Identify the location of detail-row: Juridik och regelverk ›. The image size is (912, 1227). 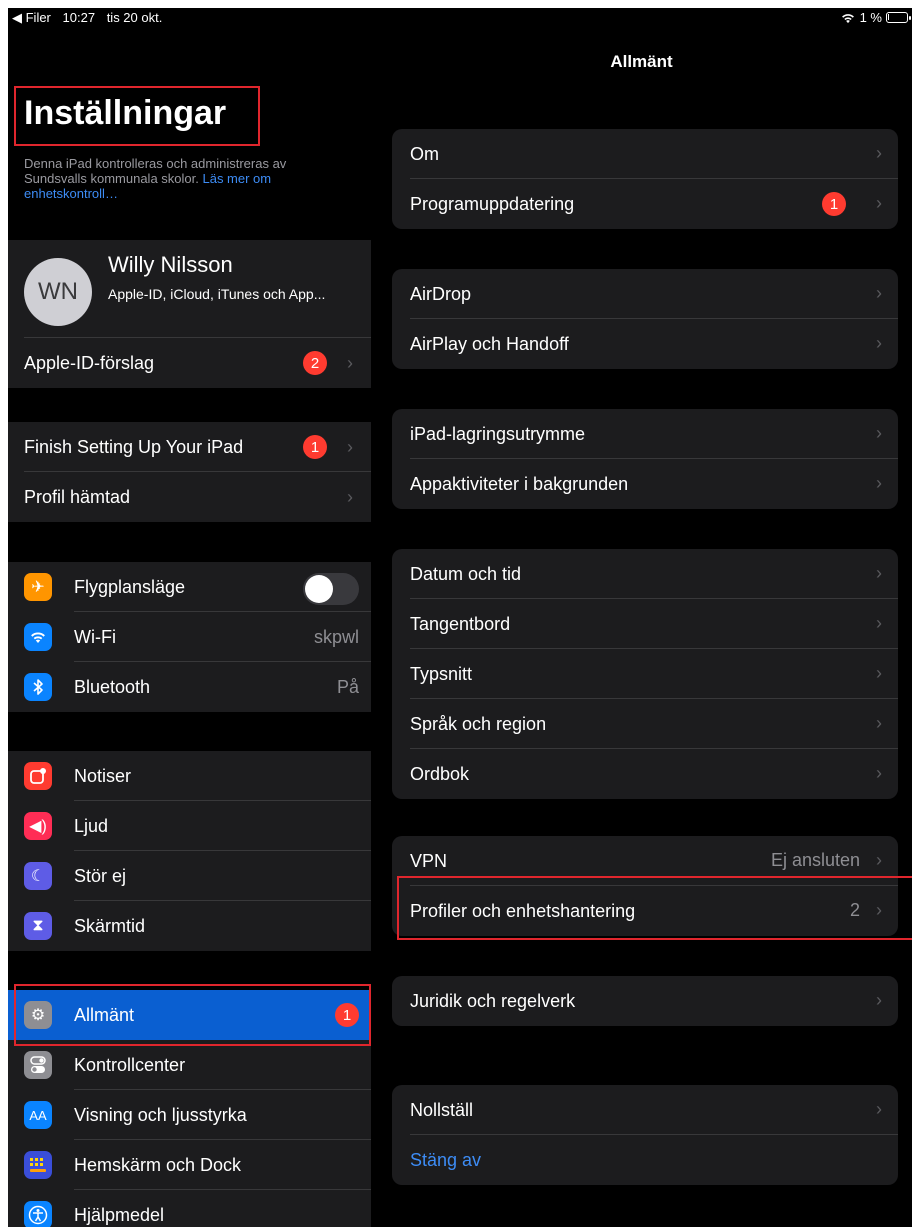
(645, 1001).